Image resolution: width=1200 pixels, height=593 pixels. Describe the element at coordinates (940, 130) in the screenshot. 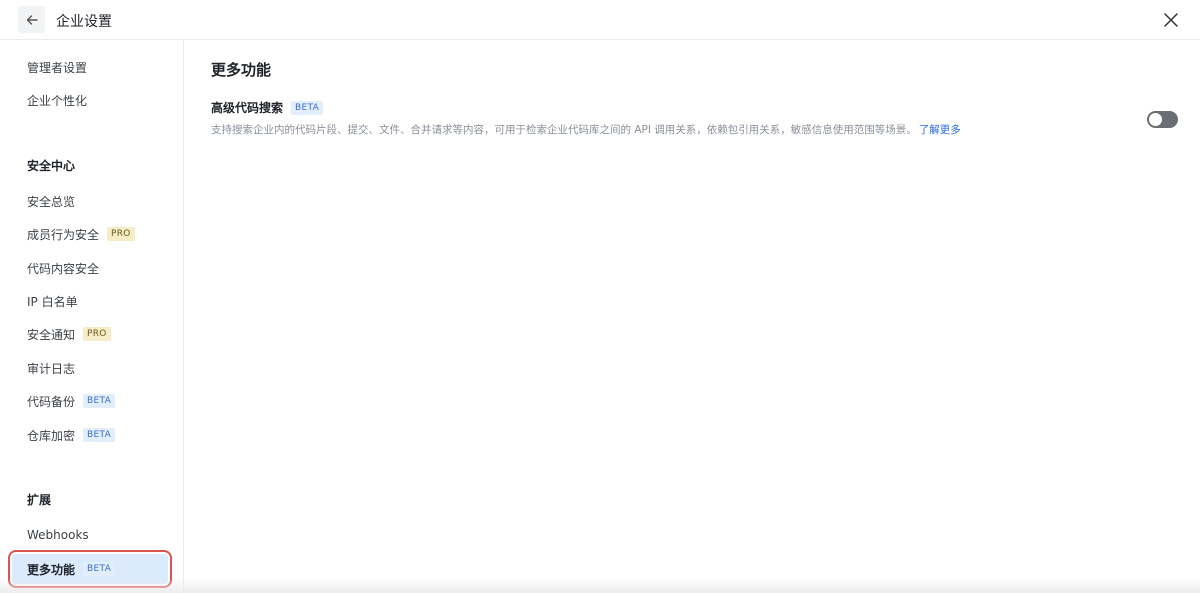

I see `learn-more-link: 了解更多` at that location.